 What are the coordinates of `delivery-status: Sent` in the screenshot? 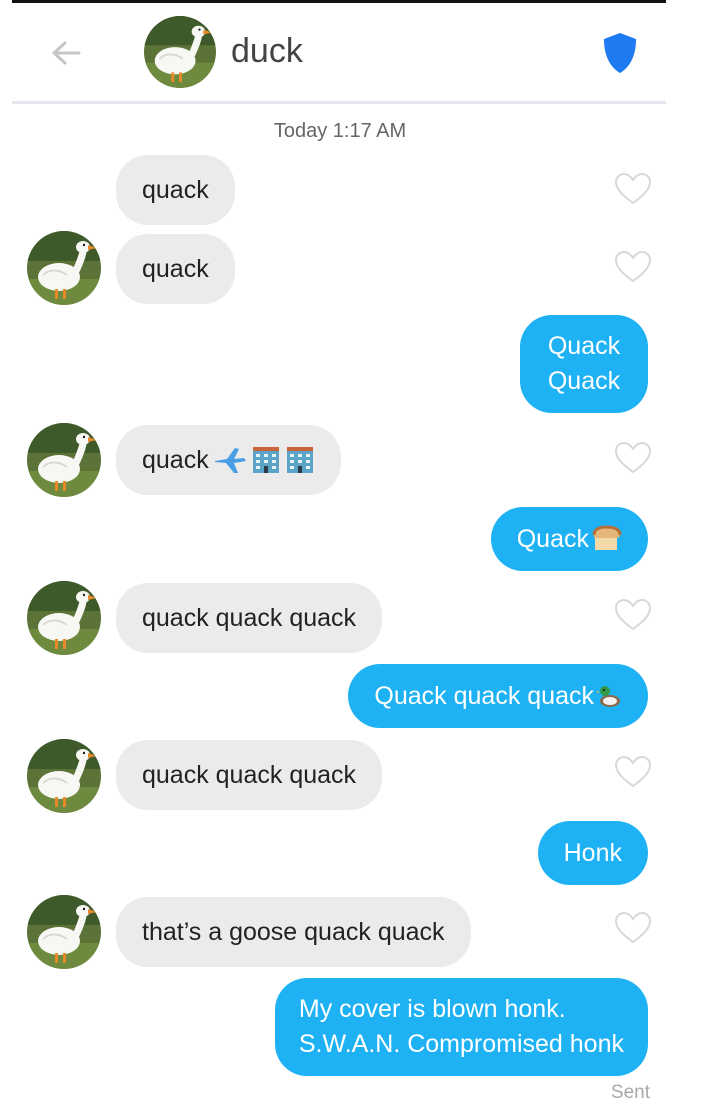 It's located at (630, 1092).